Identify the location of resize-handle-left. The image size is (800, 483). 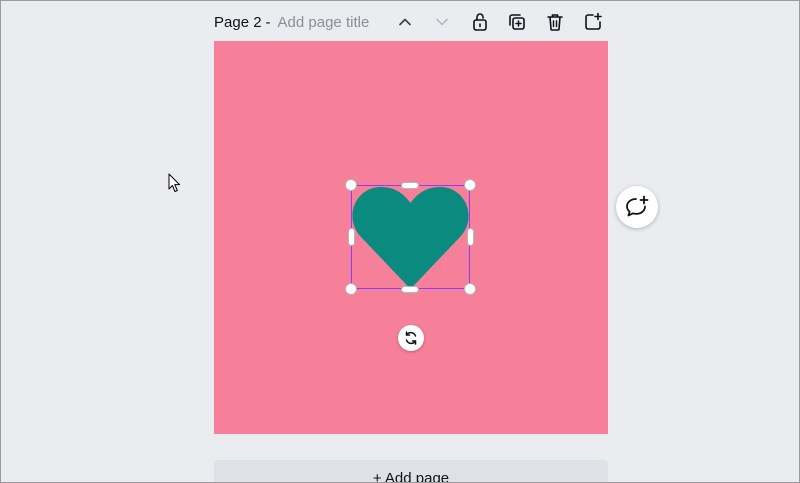
(351, 237).